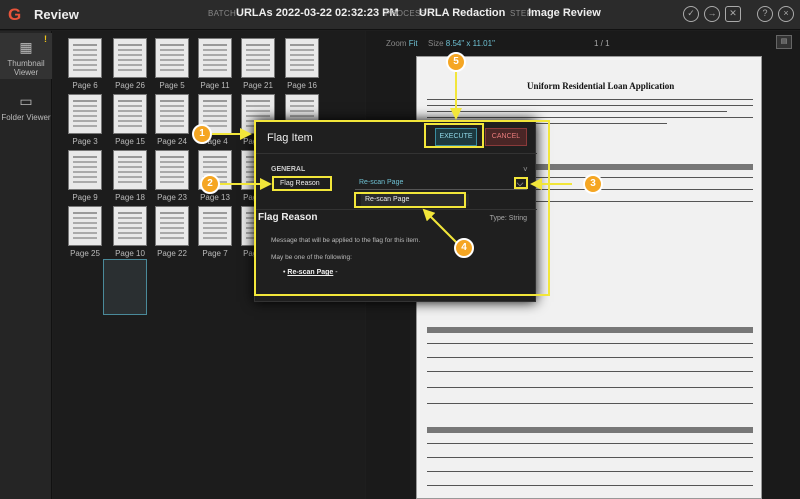 The width and height of the screenshot is (800, 499). What do you see at coordinates (26, 101) in the screenshot?
I see `folder-icon: ▭` at bounding box center [26, 101].